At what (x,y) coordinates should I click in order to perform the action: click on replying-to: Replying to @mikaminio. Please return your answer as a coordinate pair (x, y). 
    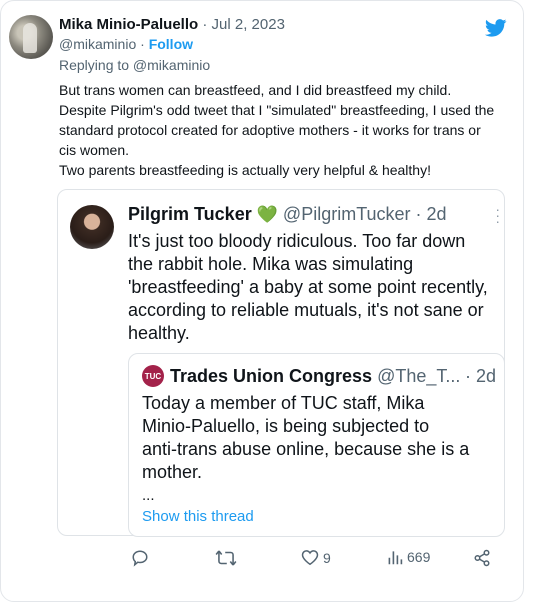
    Looking at the image, I should click on (134, 65).